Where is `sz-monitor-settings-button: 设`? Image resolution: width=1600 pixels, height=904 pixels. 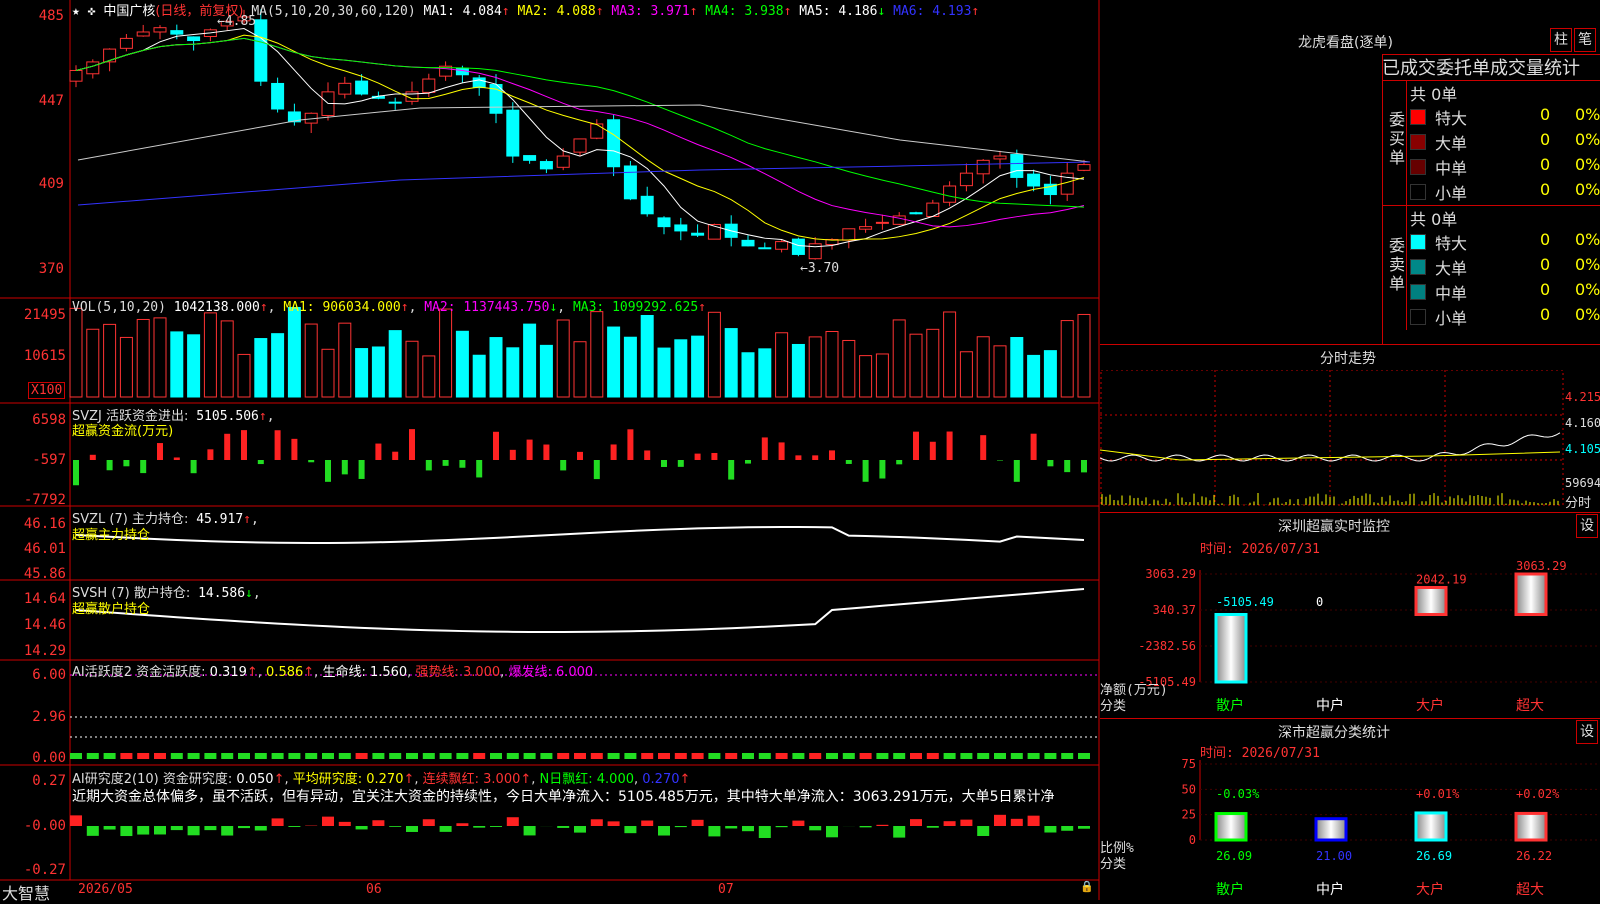 sz-monitor-settings-button: 设 is located at coordinates (1587, 526).